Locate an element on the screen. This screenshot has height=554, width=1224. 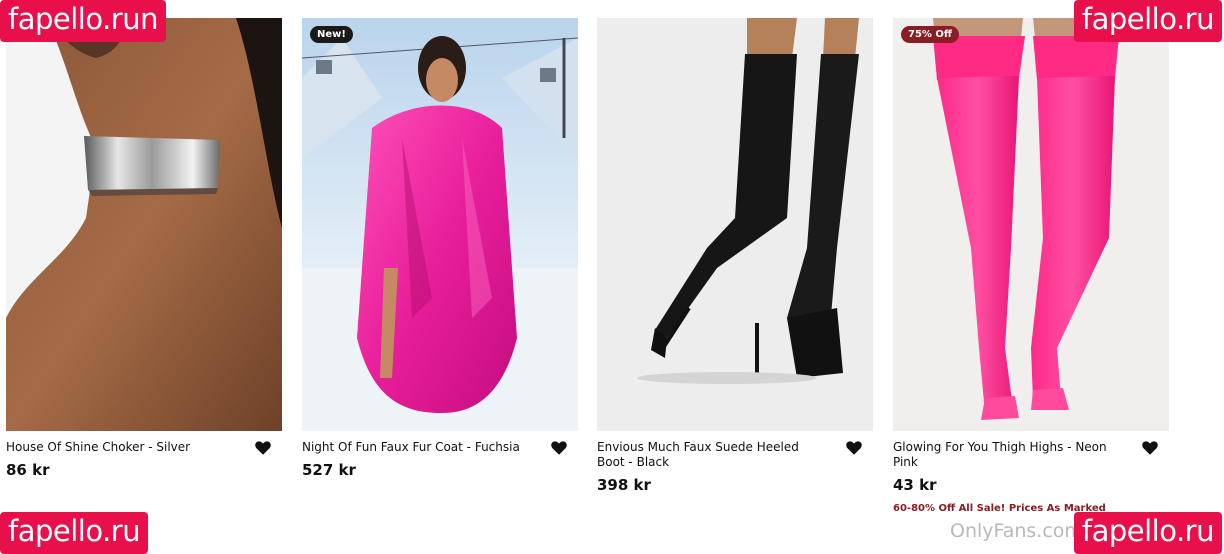
product-name: House Of Shine Choker - Silver is located at coordinates (118, 447).